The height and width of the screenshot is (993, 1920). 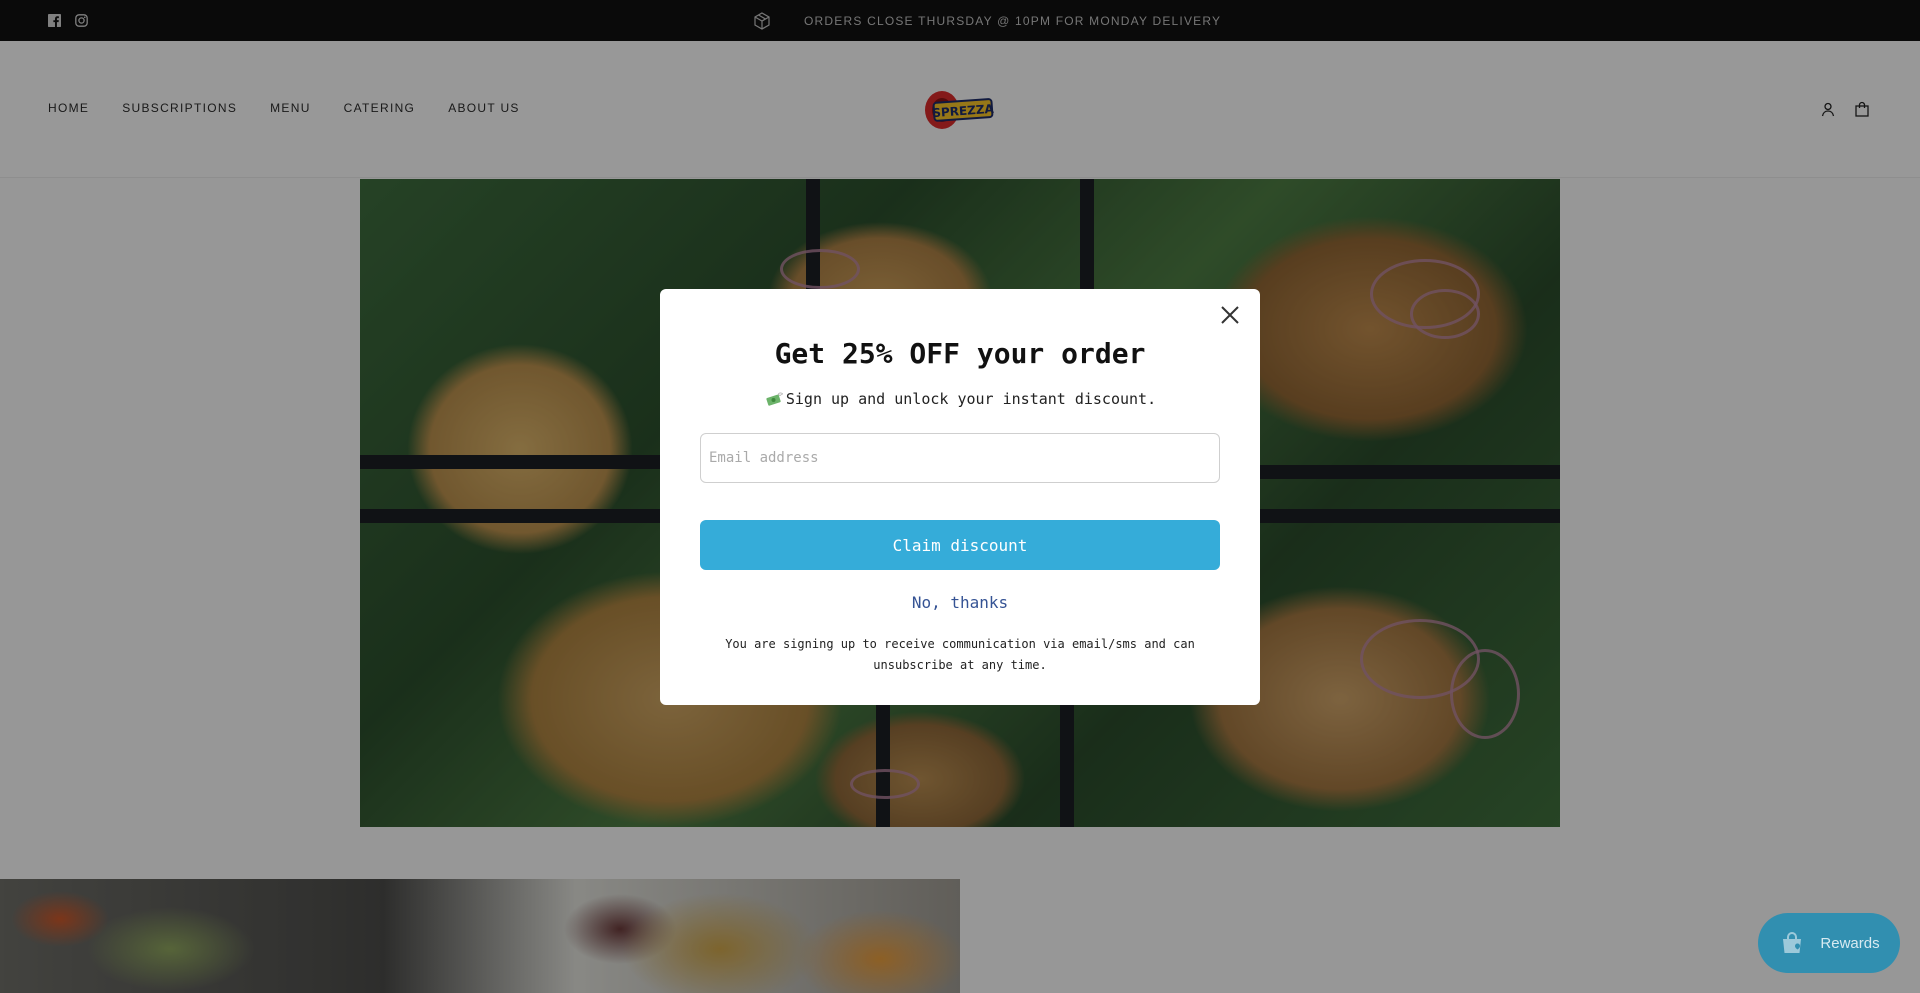 I want to click on money-with-wings-icon, so click(x=774, y=399).